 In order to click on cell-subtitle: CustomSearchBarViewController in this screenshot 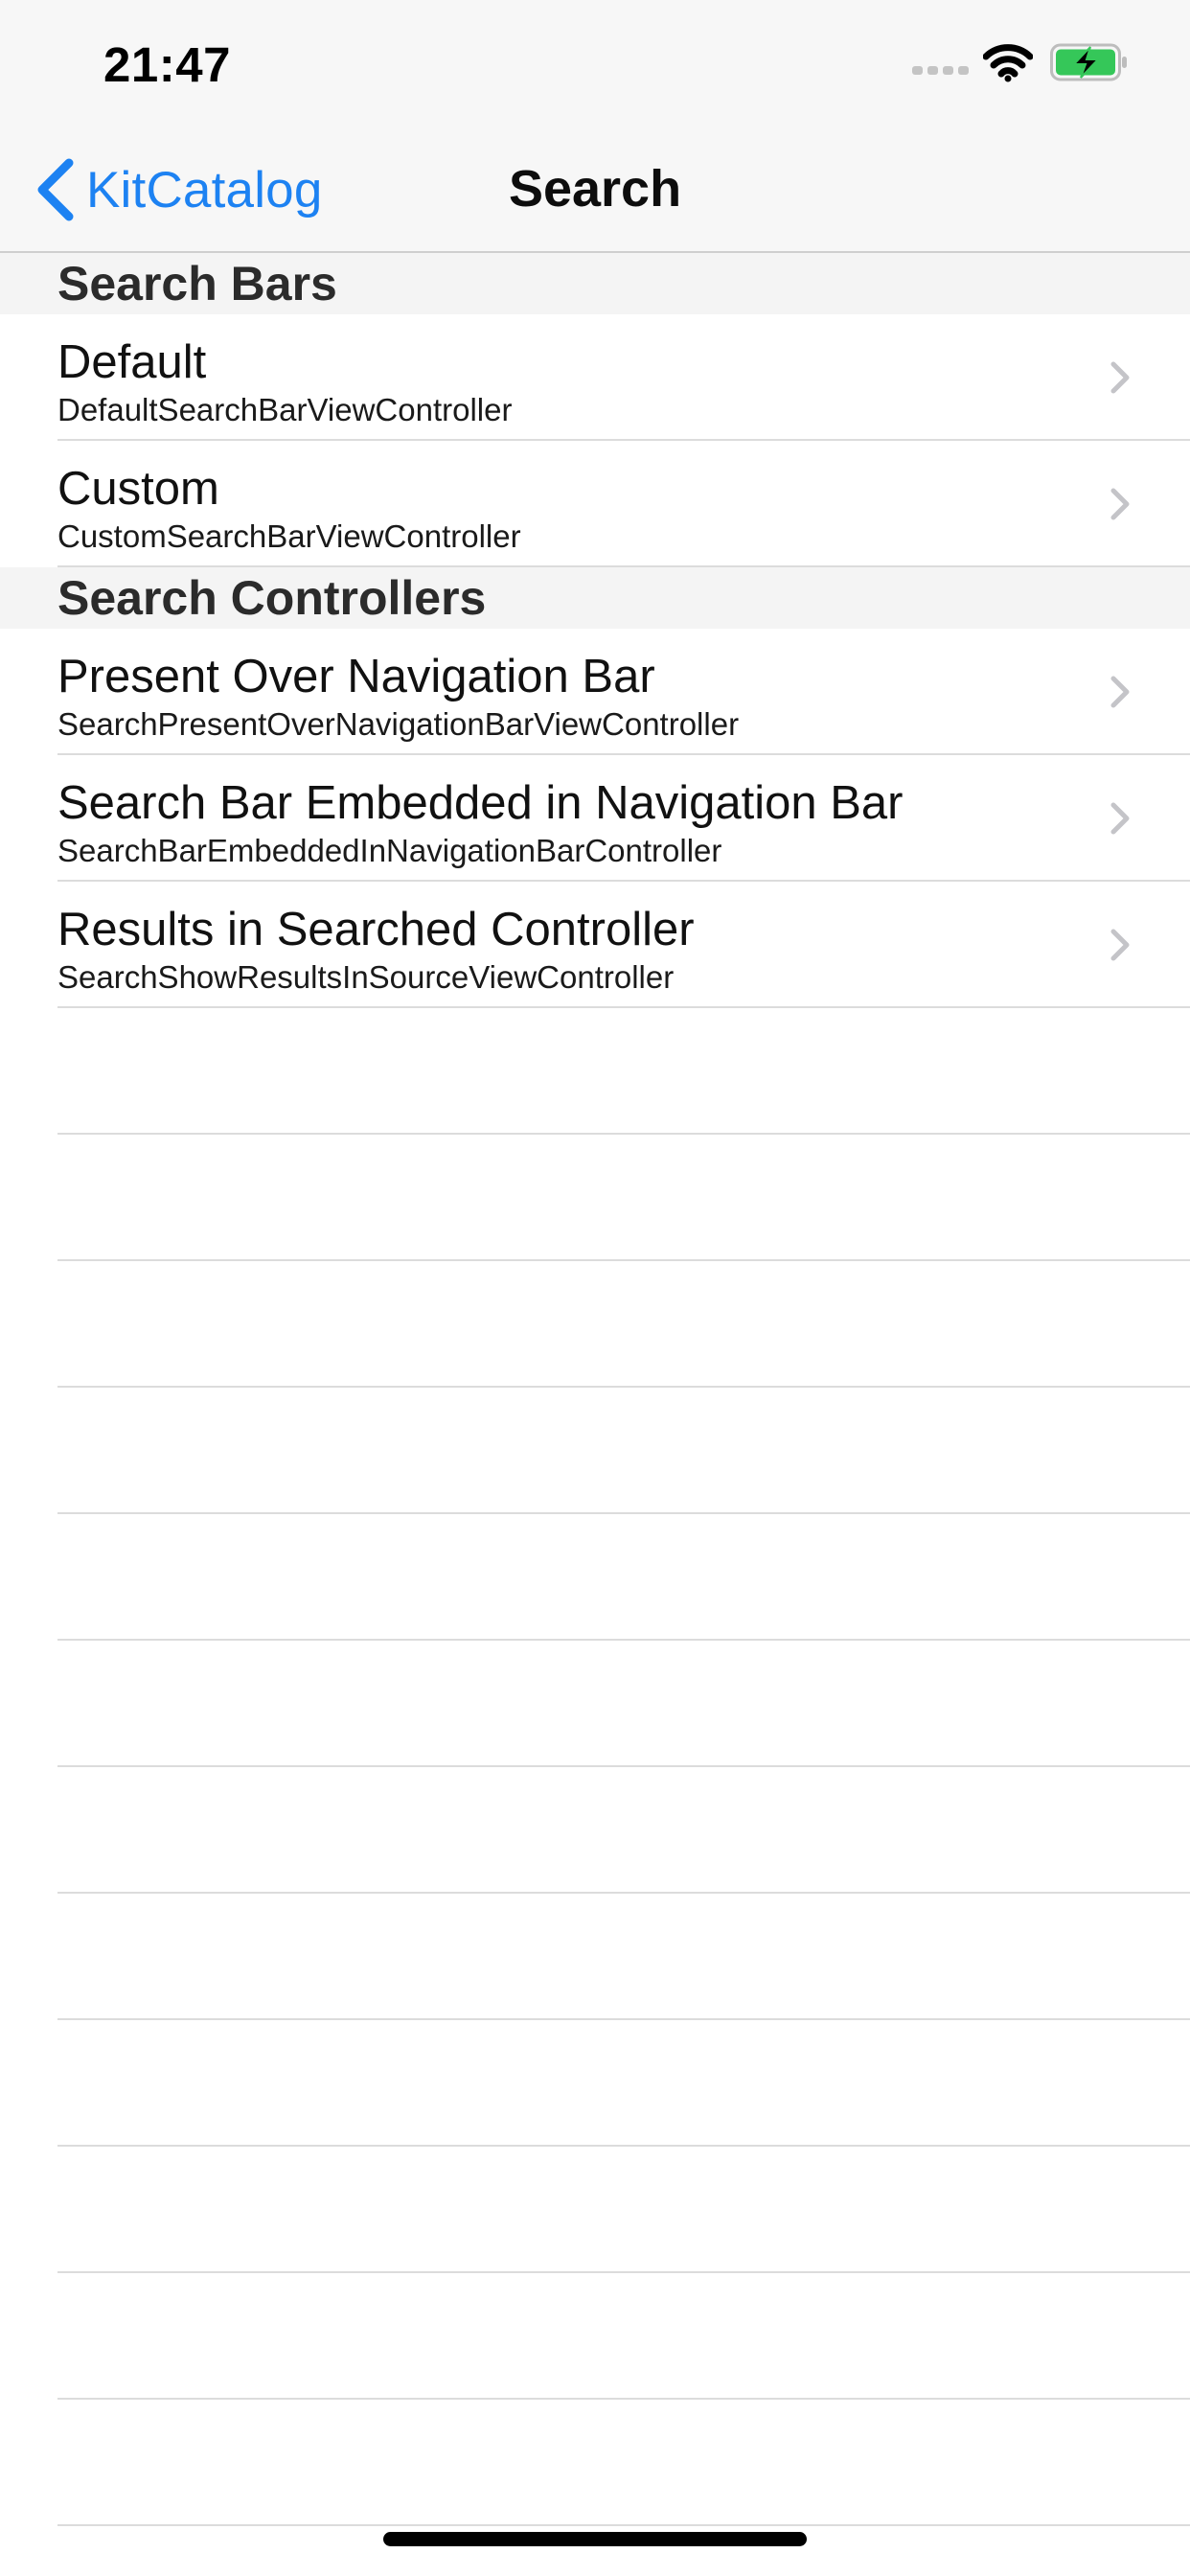, I will do `click(289, 536)`.